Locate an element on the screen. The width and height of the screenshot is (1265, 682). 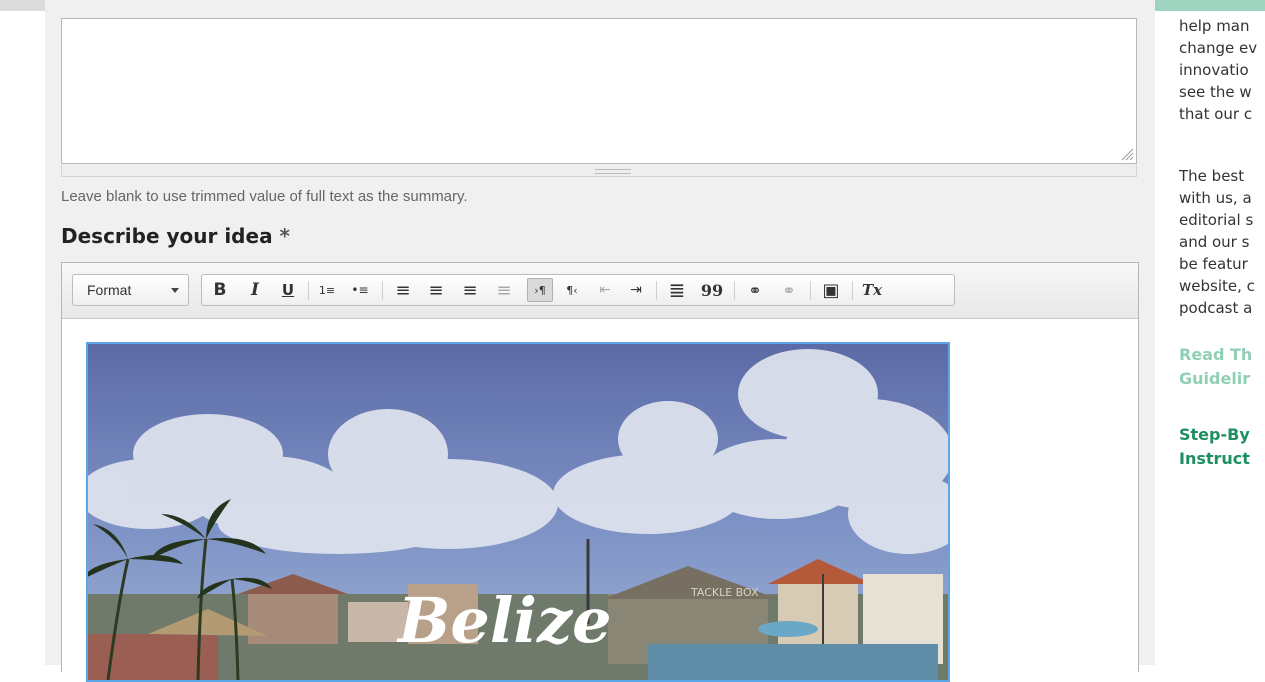
unlink-button: ⚭ is located at coordinates (789, 290).